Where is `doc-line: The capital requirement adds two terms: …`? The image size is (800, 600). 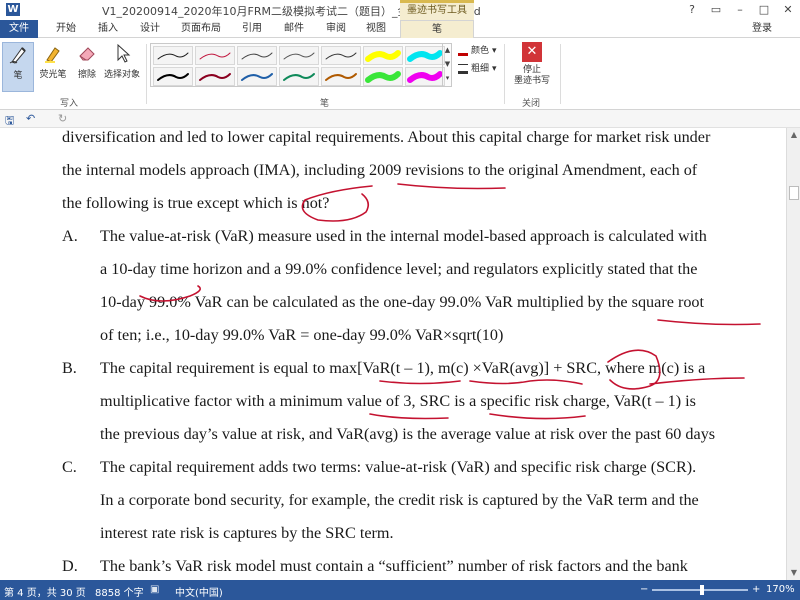 doc-line: The capital requirement adds two terms: … is located at coordinates (398, 467).